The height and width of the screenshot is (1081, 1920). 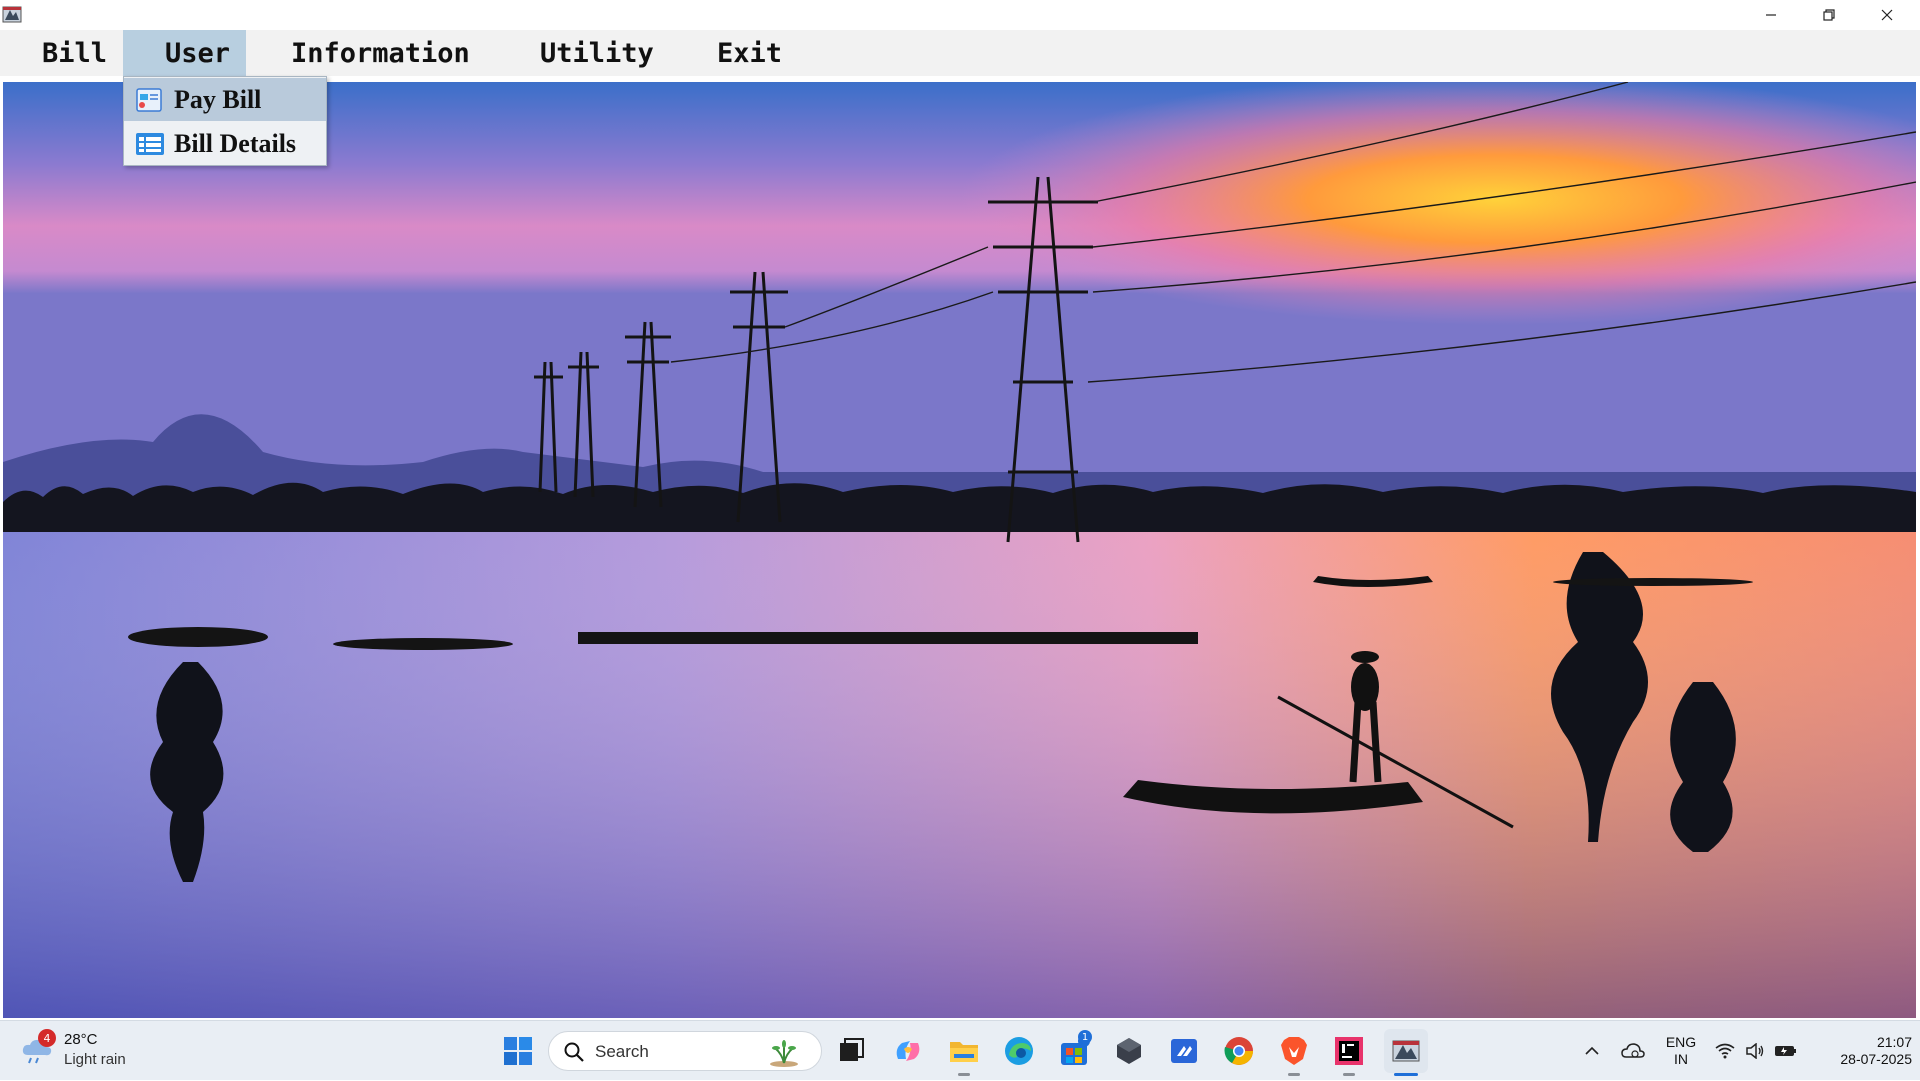 I want to click on terminal-app-icon, so click(x=1184, y=1051).